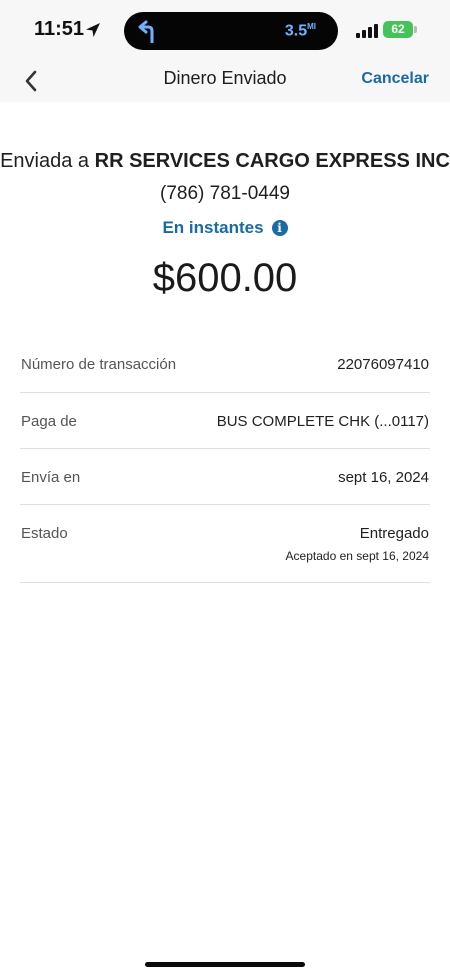 This screenshot has height=976, width=450. I want to click on detail-row-transaction: Número de transacción 22076097410, so click(225, 364).